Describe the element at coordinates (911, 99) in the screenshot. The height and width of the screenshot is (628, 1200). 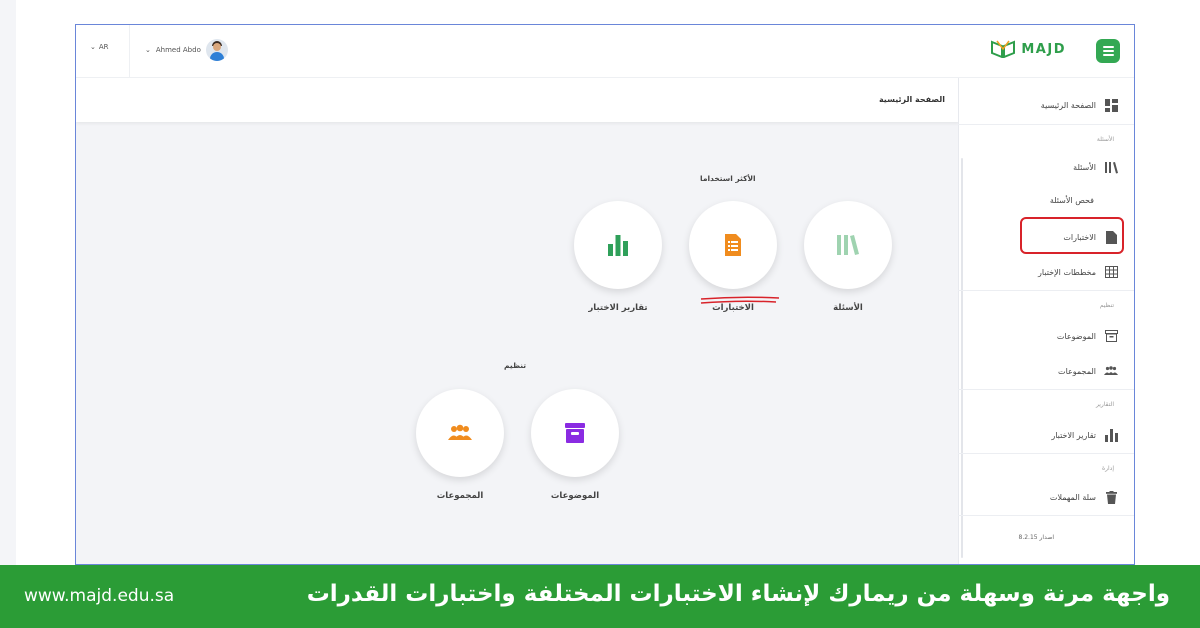
I see `page-title: الصفحة الرئيسية` at that location.